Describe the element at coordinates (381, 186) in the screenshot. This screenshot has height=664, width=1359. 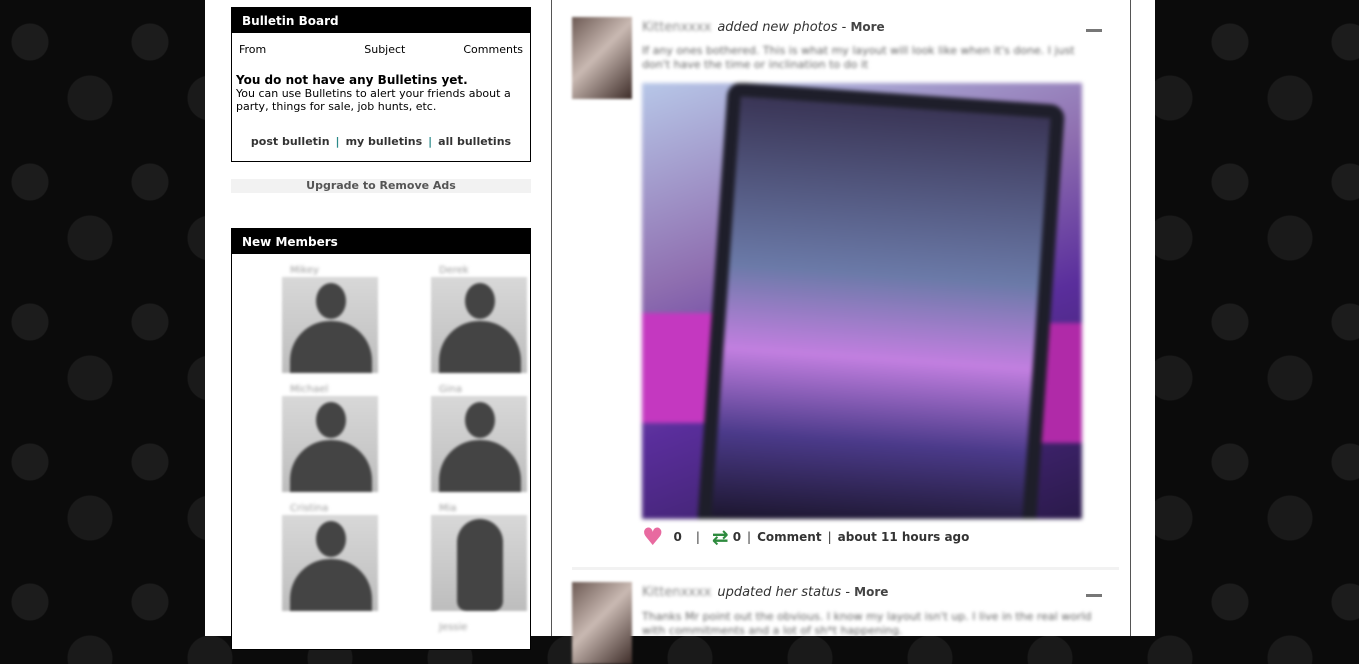
I see `upgrade-remove-ads-link: Upgrade to Remove Ads` at that location.